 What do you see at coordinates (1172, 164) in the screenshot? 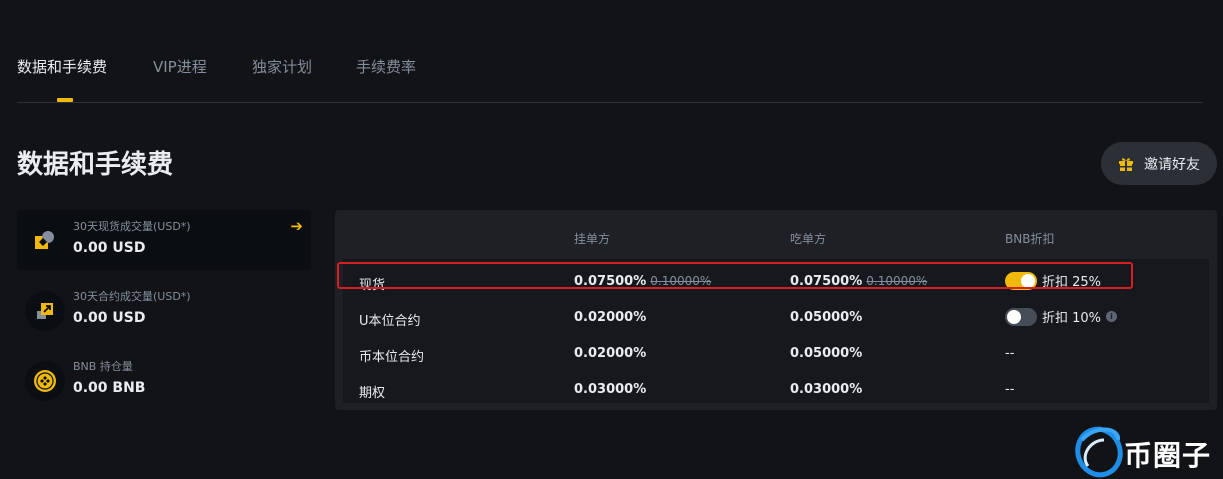
I see `invite-friends-label: 邀请好友` at bounding box center [1172, 164].